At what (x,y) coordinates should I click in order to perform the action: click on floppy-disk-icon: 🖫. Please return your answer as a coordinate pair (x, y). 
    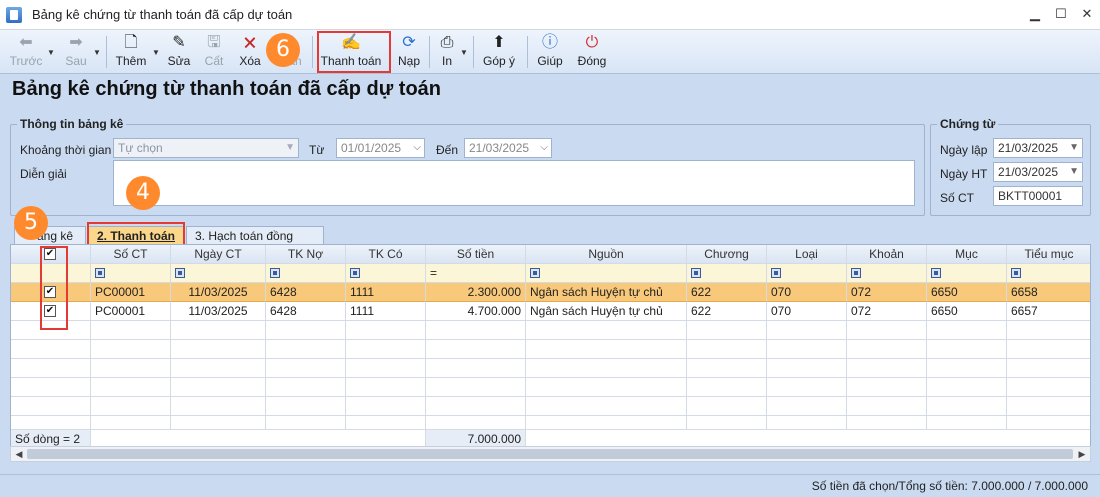
    Looking at the image, I should click on (214, 42).